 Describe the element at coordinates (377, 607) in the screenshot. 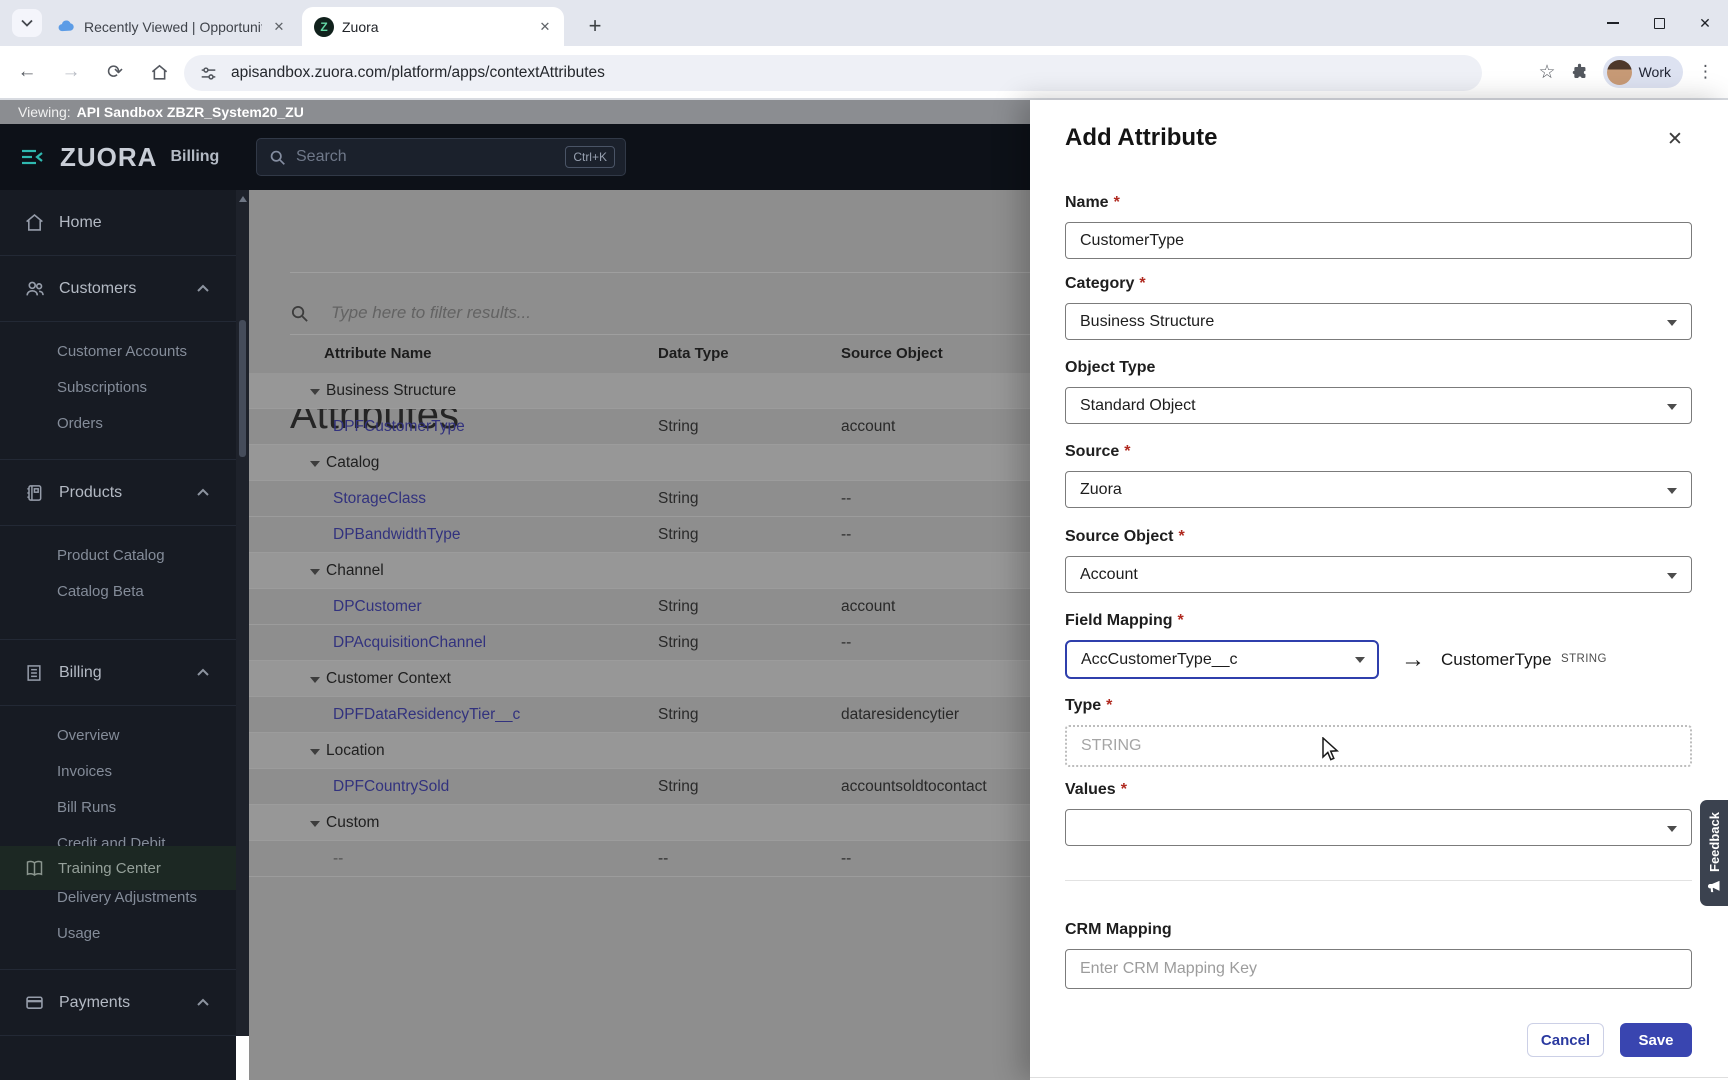

I see `attribute-link: DPCustomer` at that location.